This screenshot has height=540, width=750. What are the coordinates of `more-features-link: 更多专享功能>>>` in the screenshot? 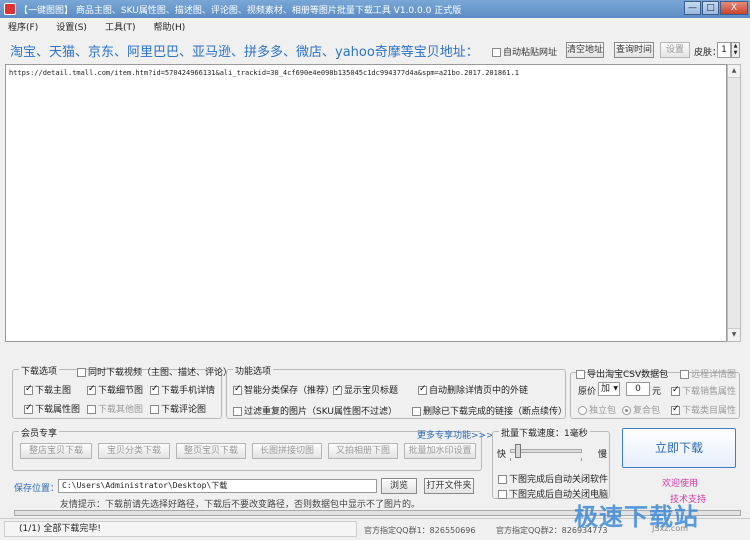 It's located at (455, 434).